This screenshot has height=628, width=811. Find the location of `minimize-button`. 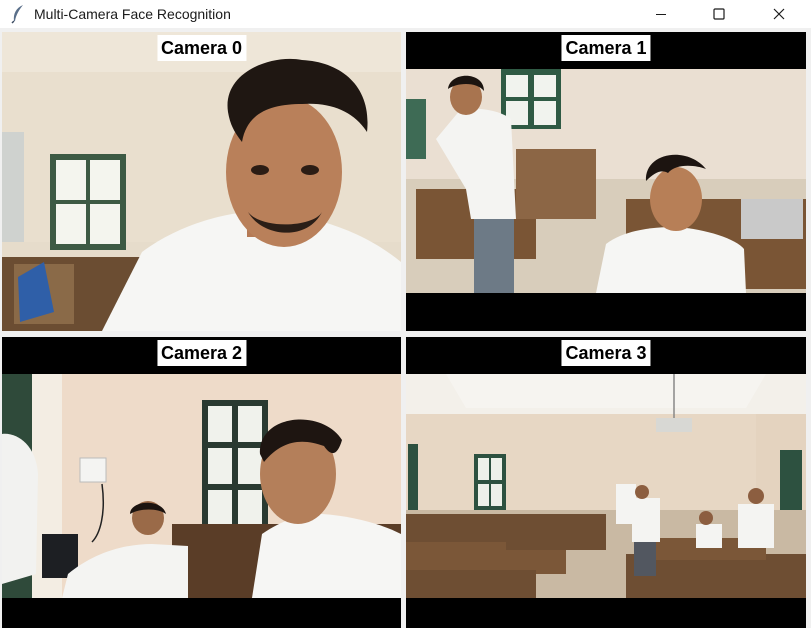

minimize-button is located at coordinates (661, 14).